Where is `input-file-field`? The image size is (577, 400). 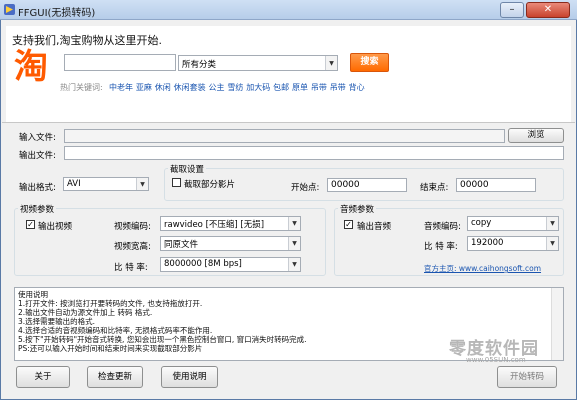 input-file-field is located at coordinates (284, 136).